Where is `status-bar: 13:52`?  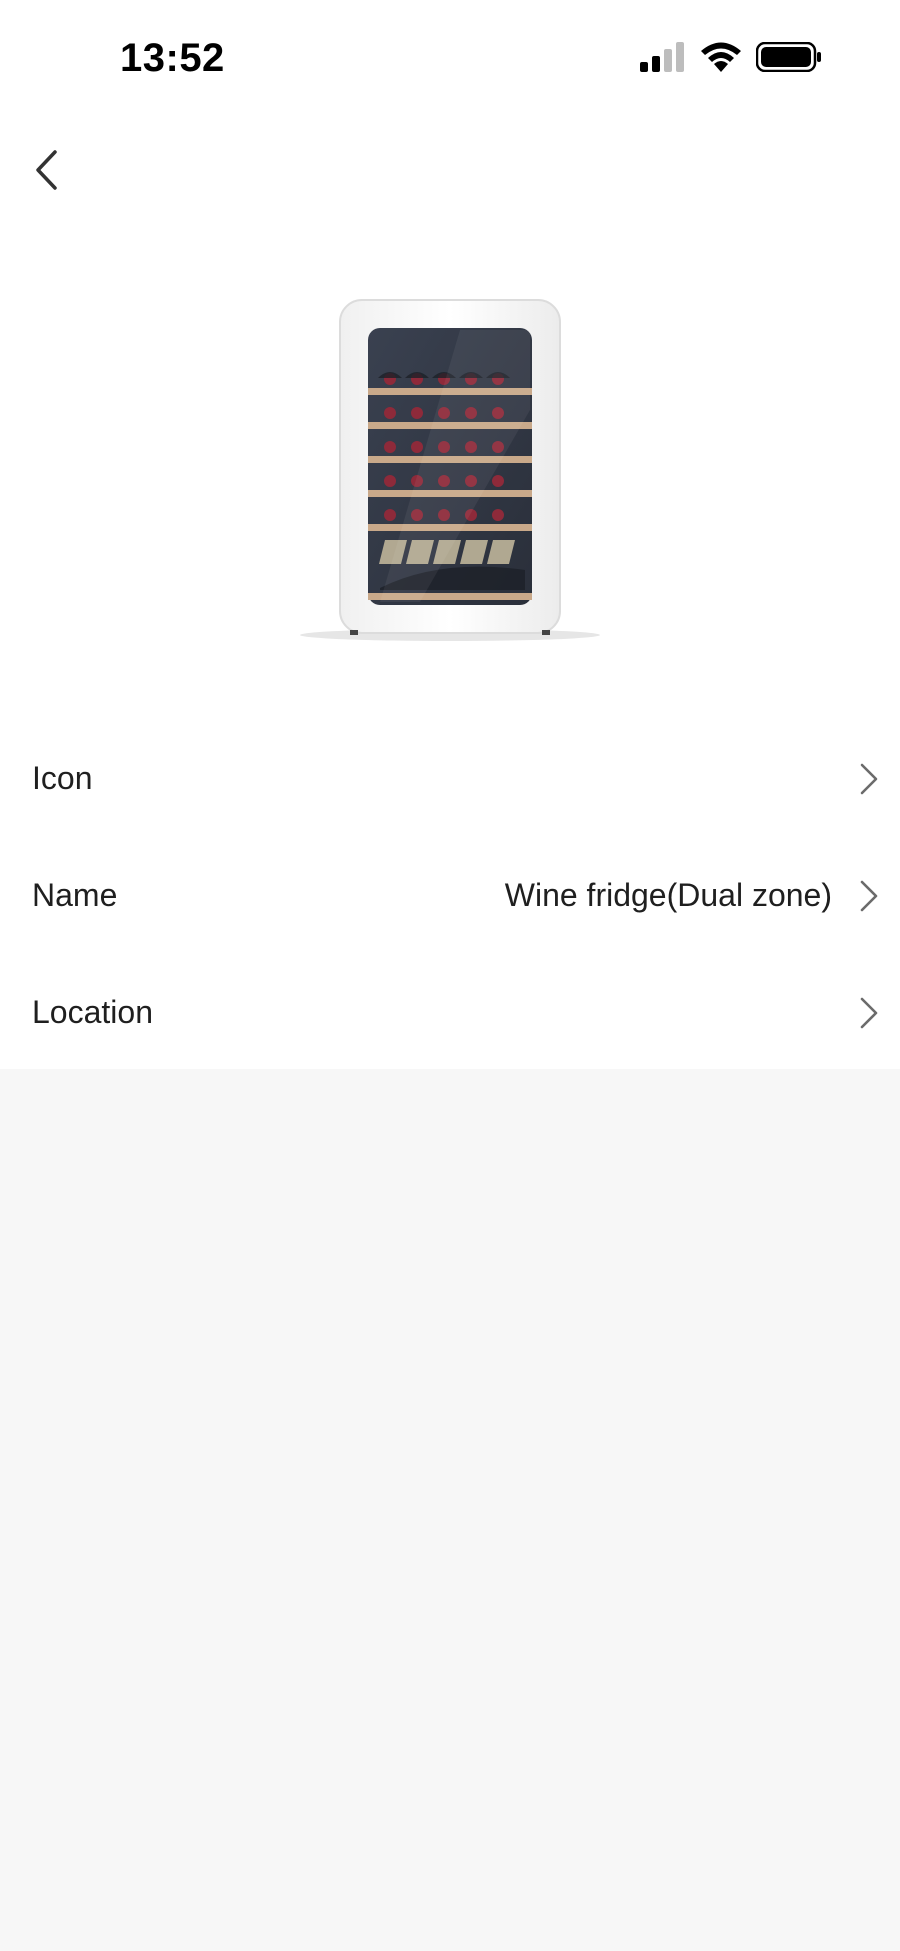 status-bar: 13:52 is located at coordinates (450, 60).